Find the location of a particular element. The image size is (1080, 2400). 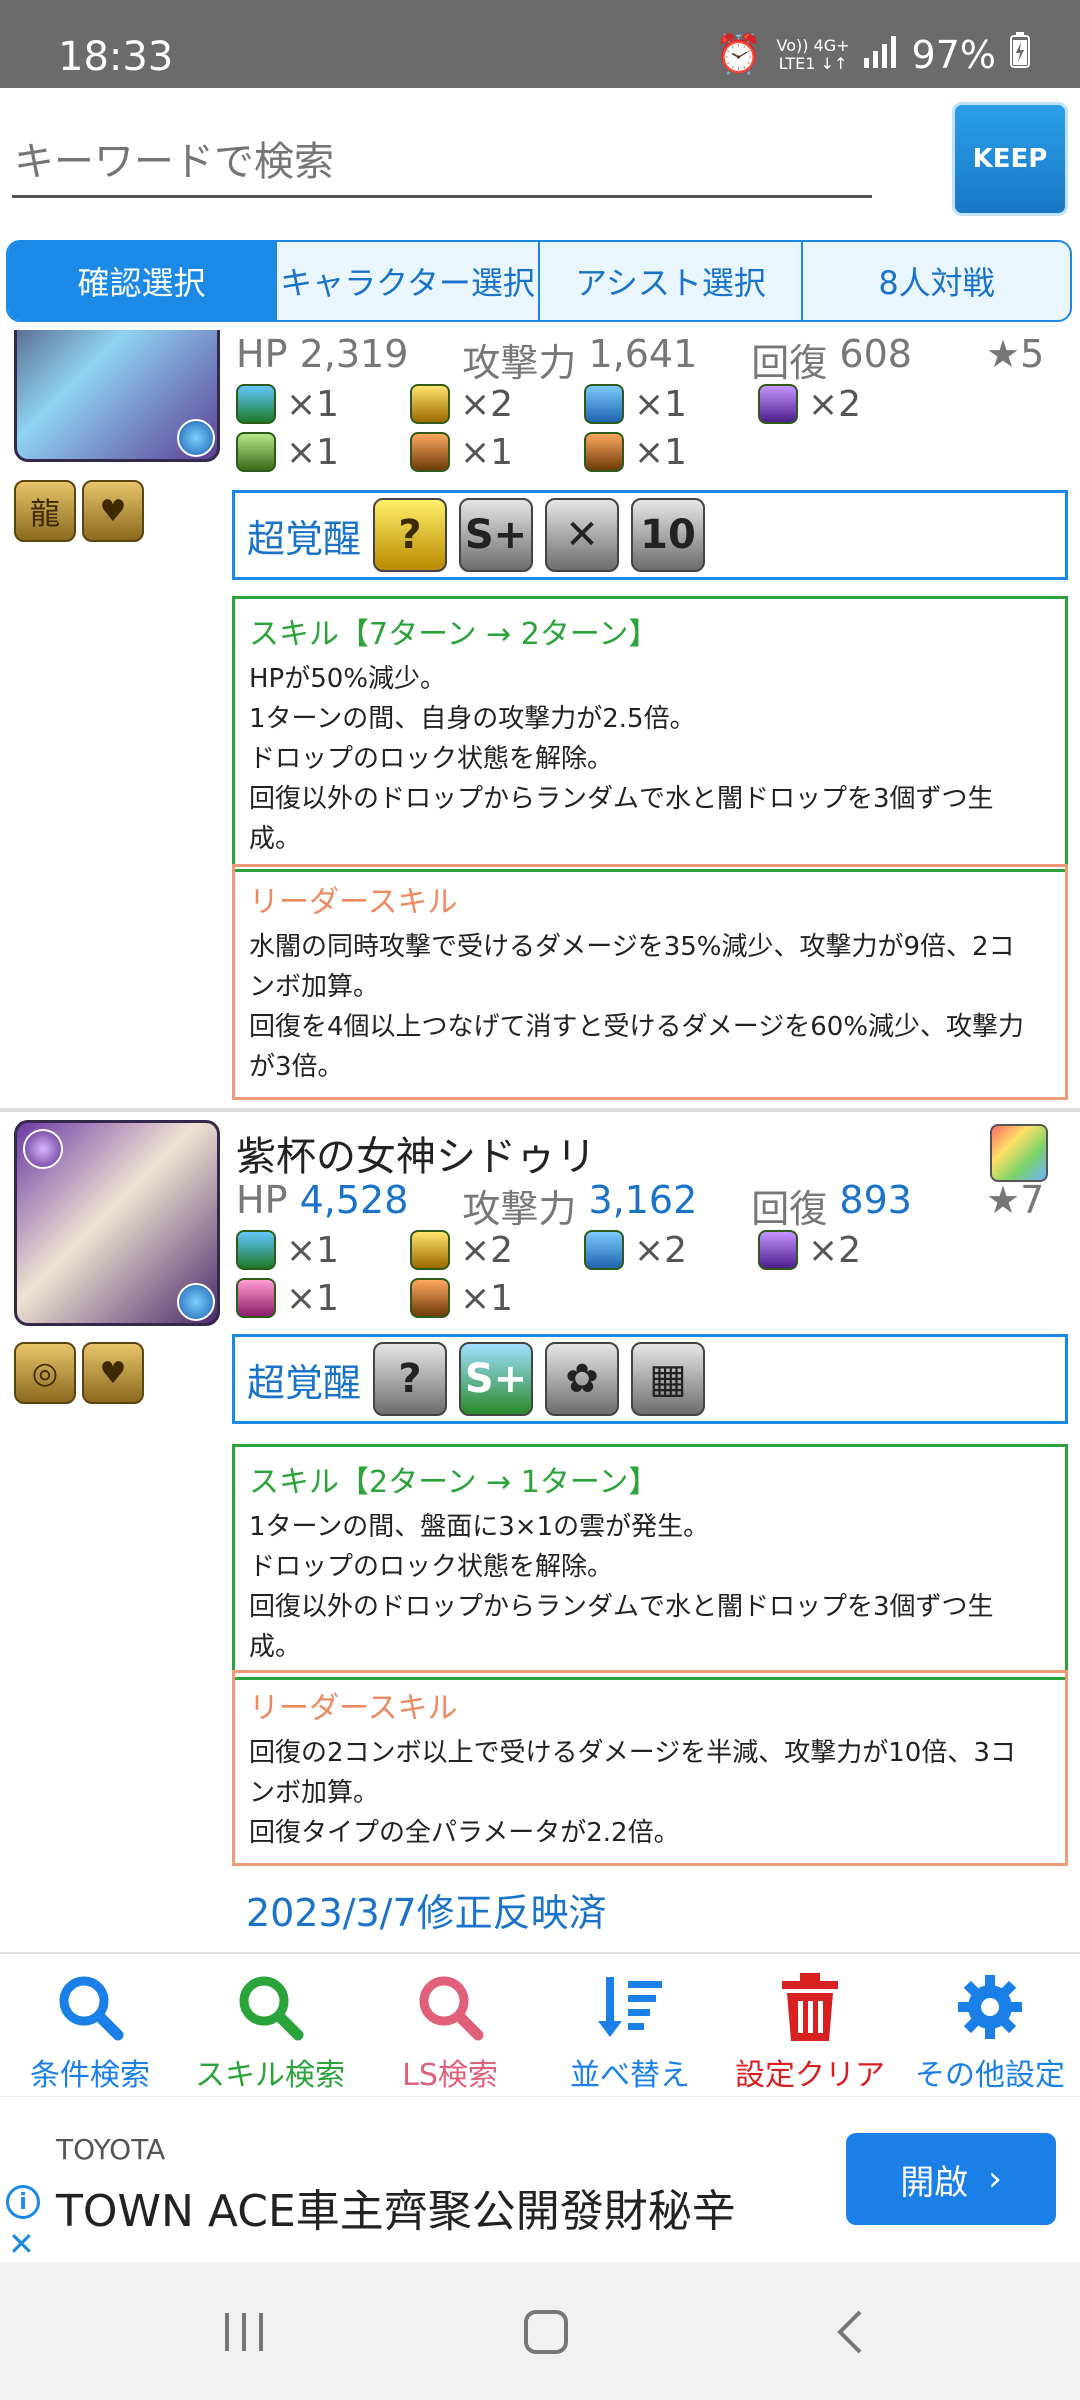

leader-skill-text: 回復タイプの全パラメータが2.2倍。 is located at coordinates (464, 1833).